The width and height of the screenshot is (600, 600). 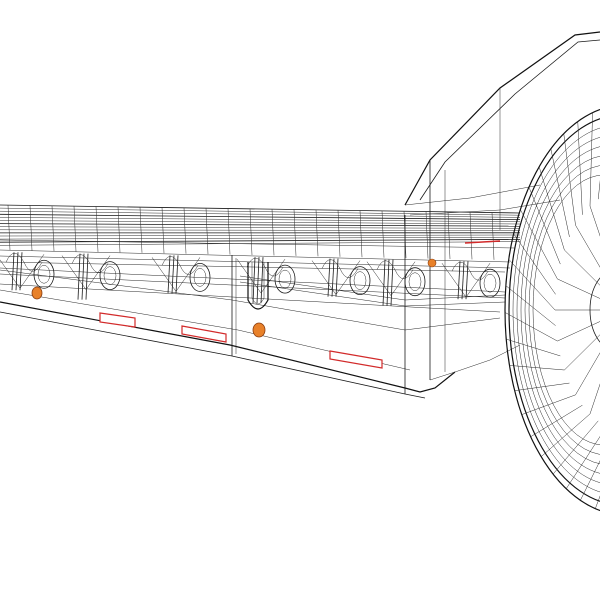 I want to click on flatbed-deck, so click(x=260, y=238).